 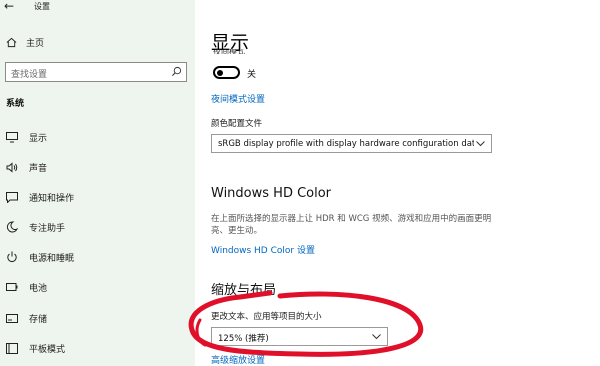 I want to click on battery-icon, so click(x=12, y=287).